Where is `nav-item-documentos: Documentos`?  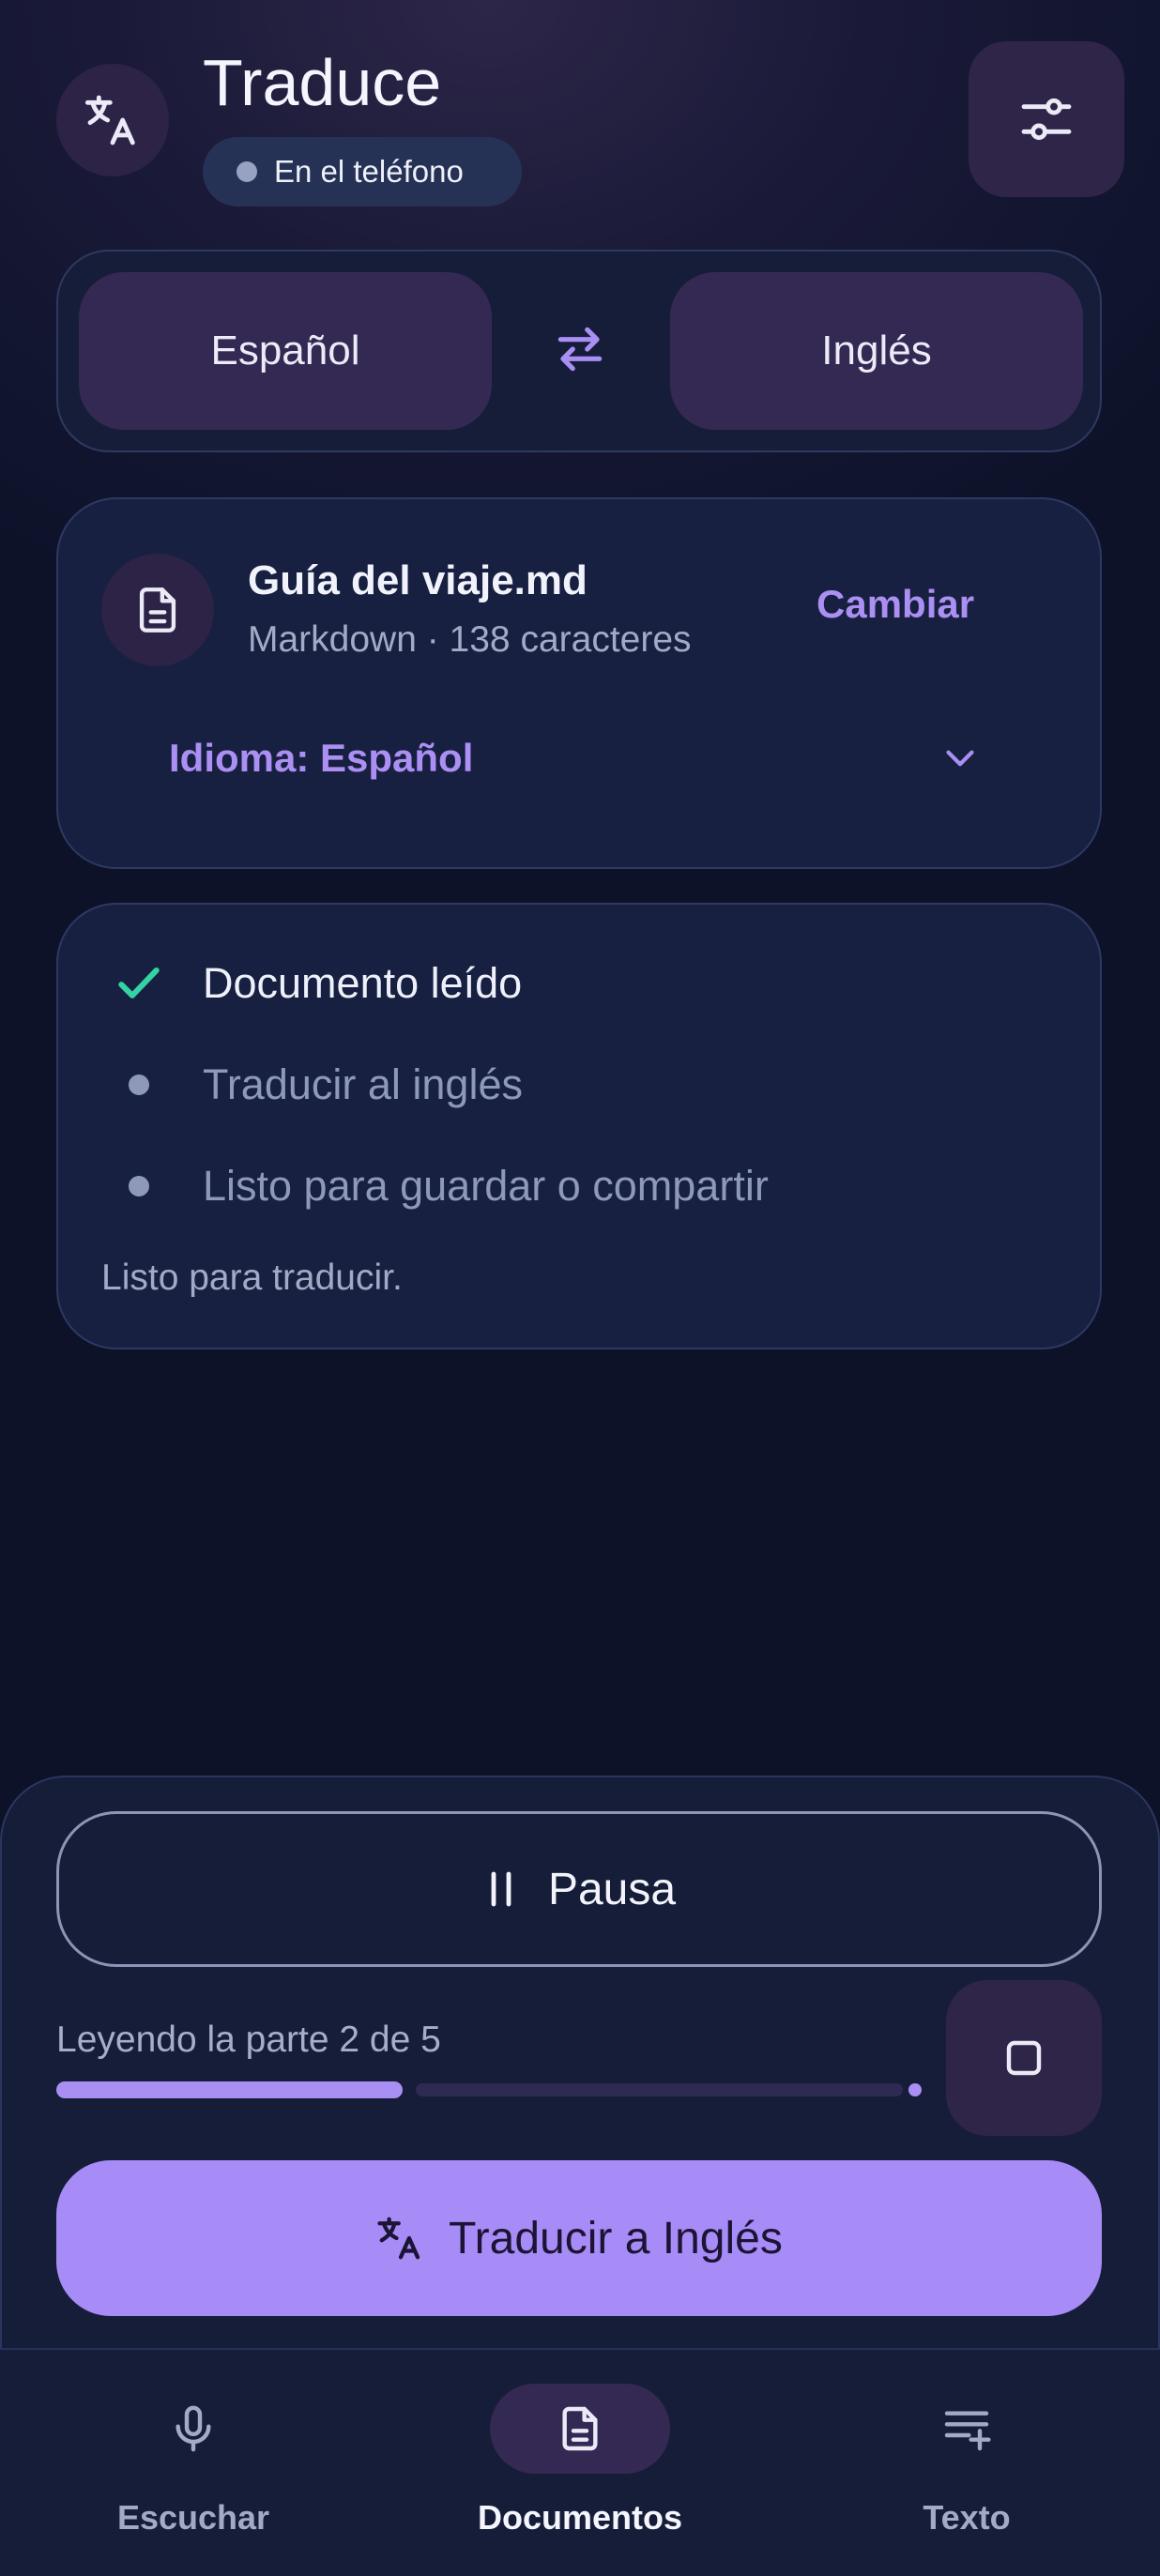 nav-item-documentos: Documentos is located at coordinates (580, 2473).